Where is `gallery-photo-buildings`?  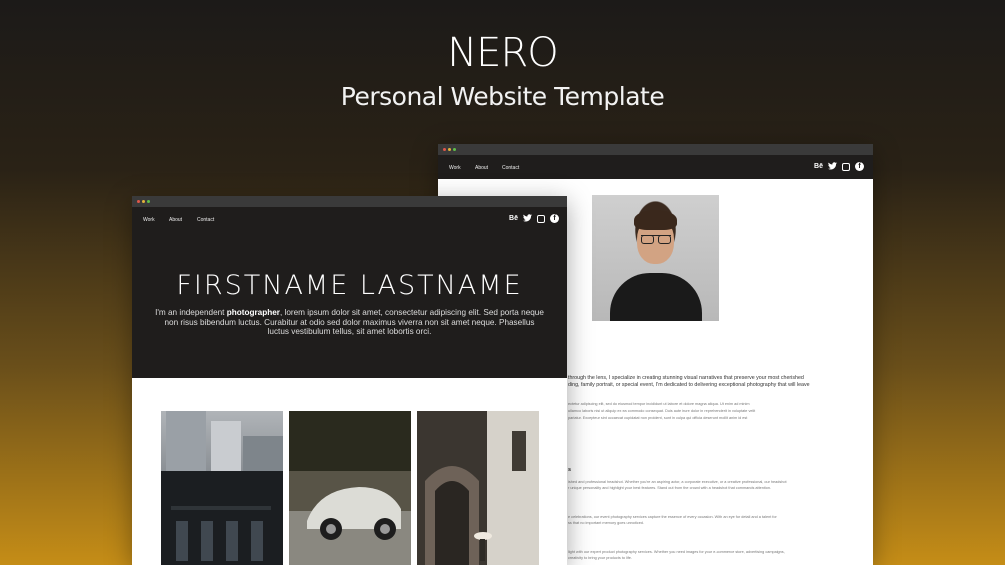 gallery-photo-buildings is located at coordinates (222, 488).